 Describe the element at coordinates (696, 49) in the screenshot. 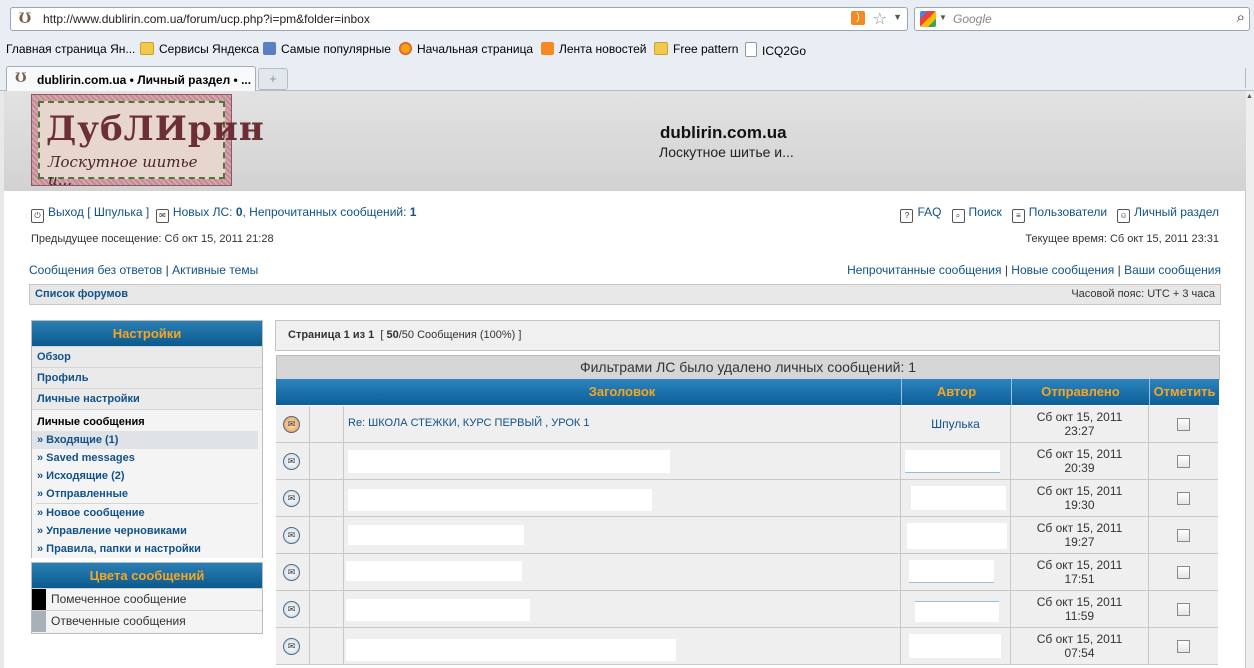

I see `bookmark-free-pattern: Free pattern` at that location.